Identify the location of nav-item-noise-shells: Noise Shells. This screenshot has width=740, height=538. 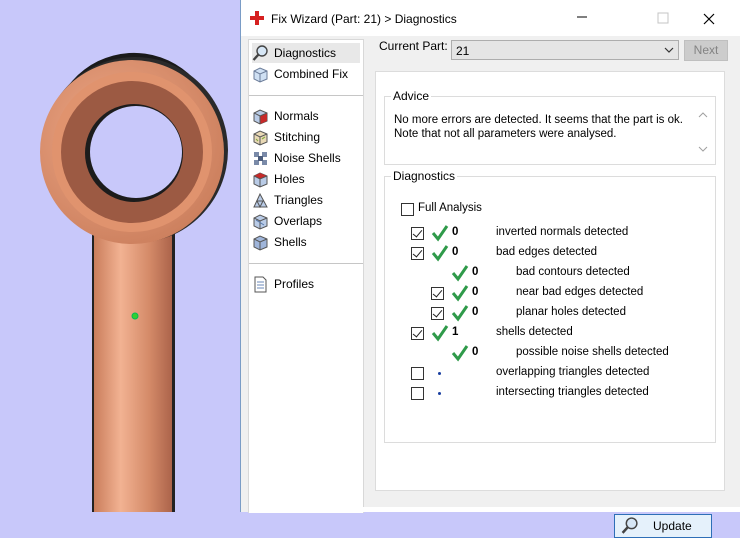
(306, 158).